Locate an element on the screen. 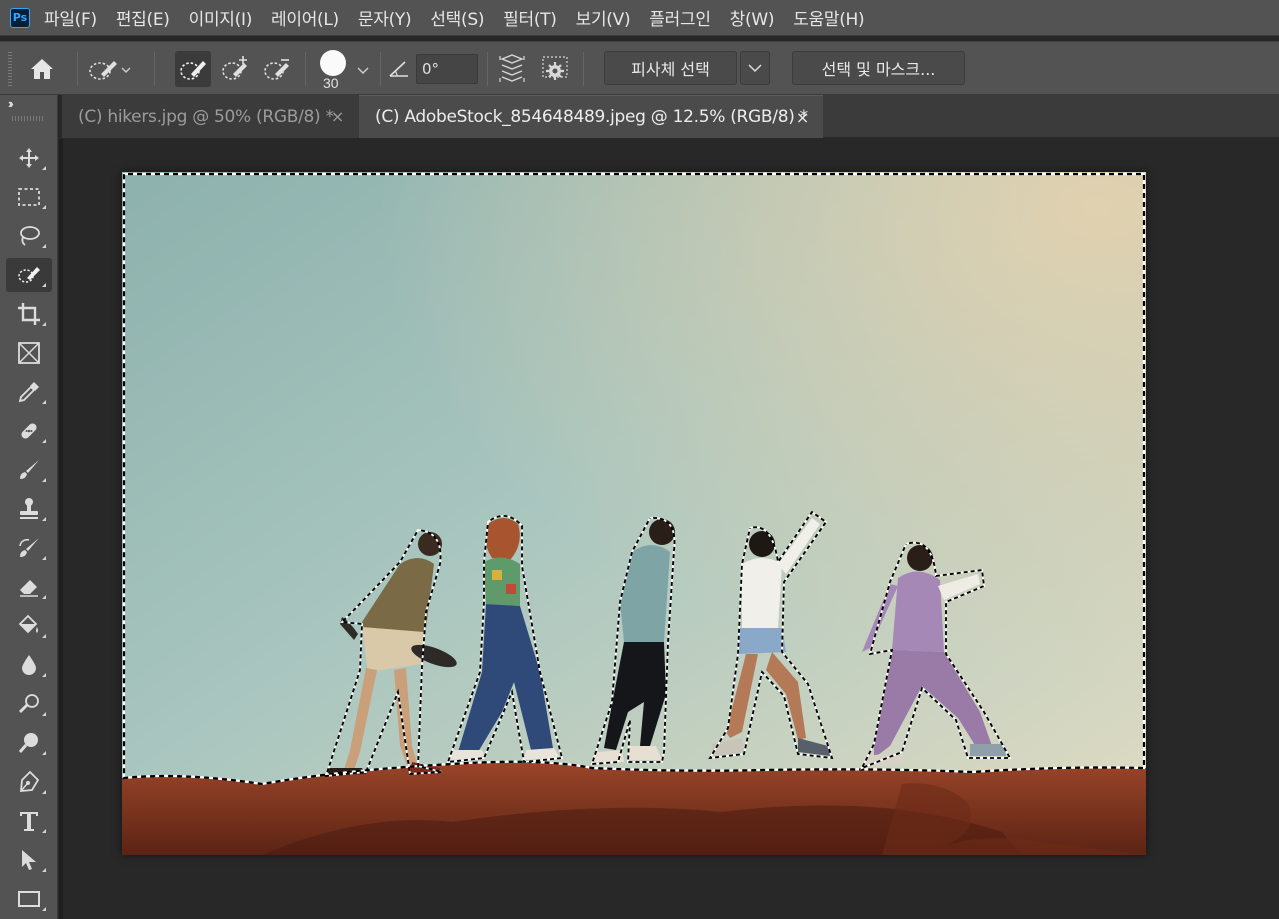 The height and width of the screenshot is (919, 1279). brush-tool is located at coordinates (29, 470).